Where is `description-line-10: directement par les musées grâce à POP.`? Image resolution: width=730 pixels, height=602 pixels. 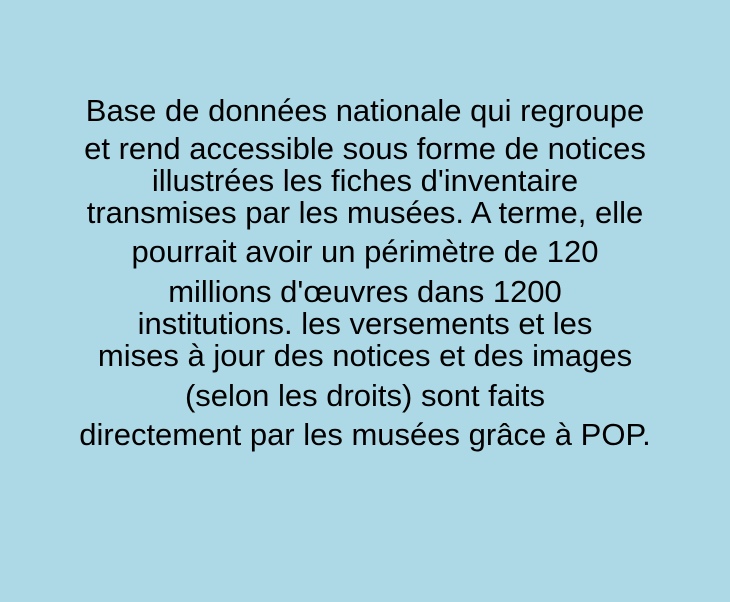
description-line-10: directement par les musées grâce à POP. is located at coordinates (365, 434).